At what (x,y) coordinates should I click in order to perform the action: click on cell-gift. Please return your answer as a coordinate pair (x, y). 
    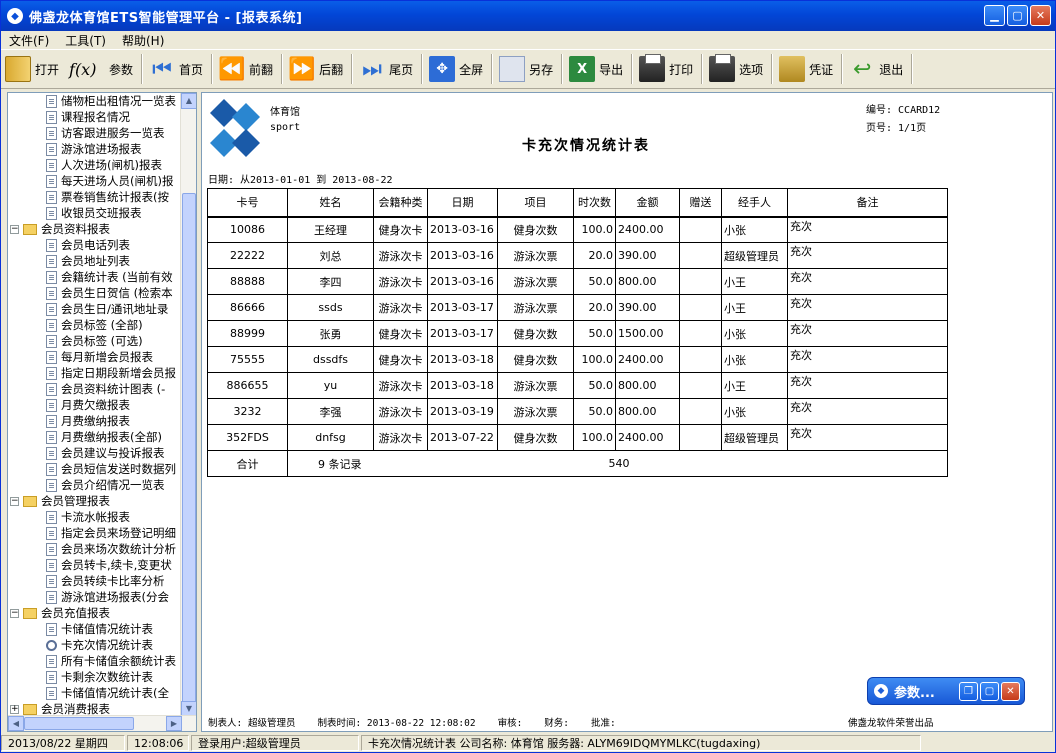
    Looking at the image, I should click on (700, 437).